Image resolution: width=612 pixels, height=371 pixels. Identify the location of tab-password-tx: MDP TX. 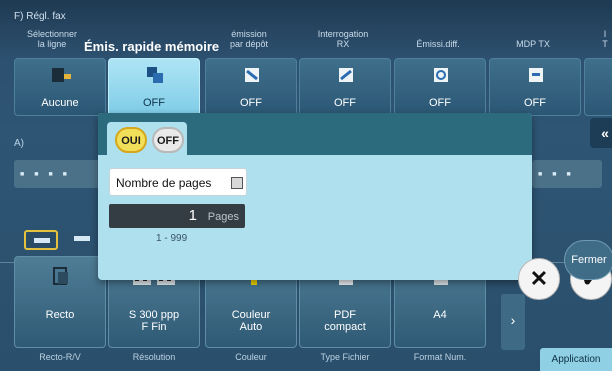
(533, 44).